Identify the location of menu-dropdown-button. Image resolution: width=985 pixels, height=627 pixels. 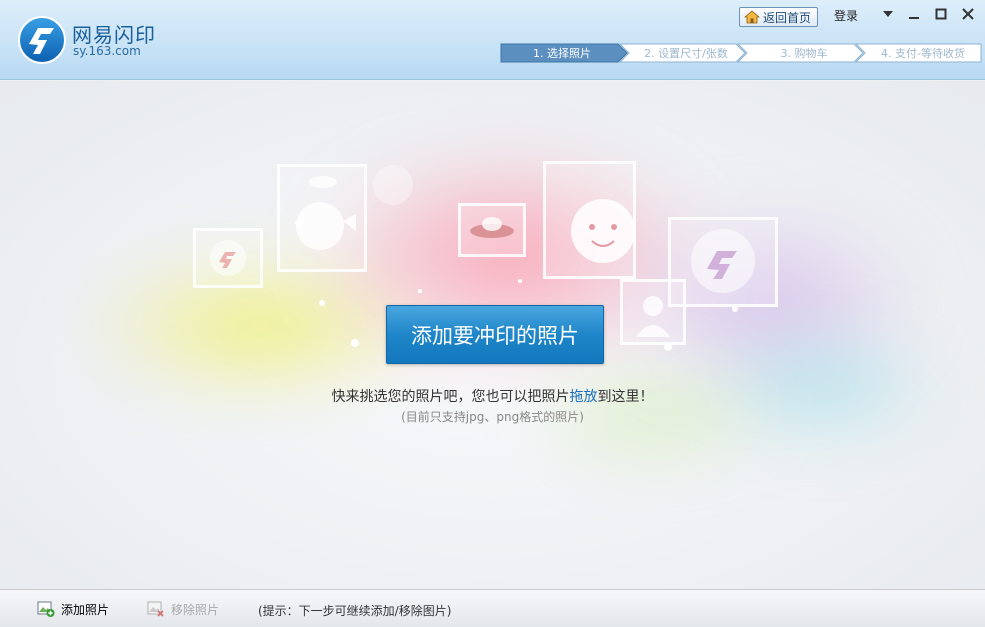
(888, 14).